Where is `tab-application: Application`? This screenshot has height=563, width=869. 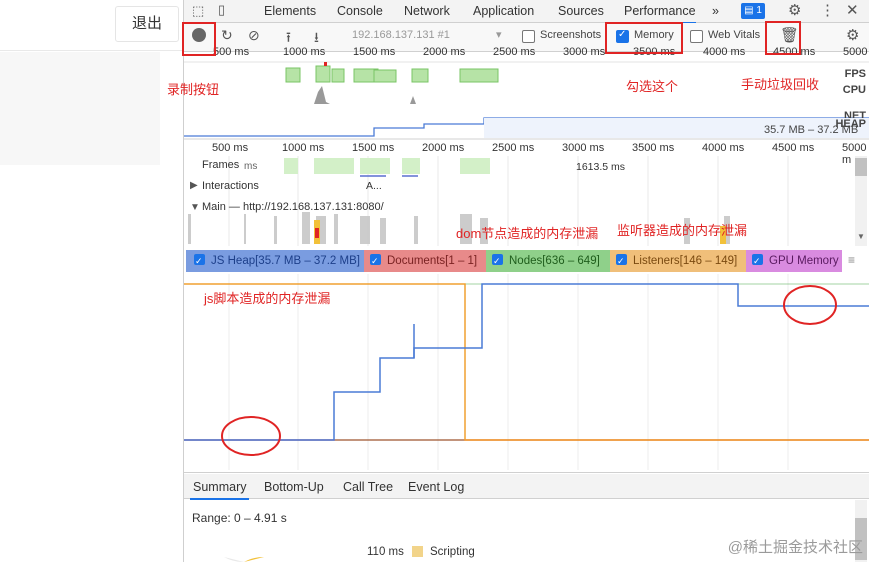
tab-application: Application is located at coordinates (503, 11).